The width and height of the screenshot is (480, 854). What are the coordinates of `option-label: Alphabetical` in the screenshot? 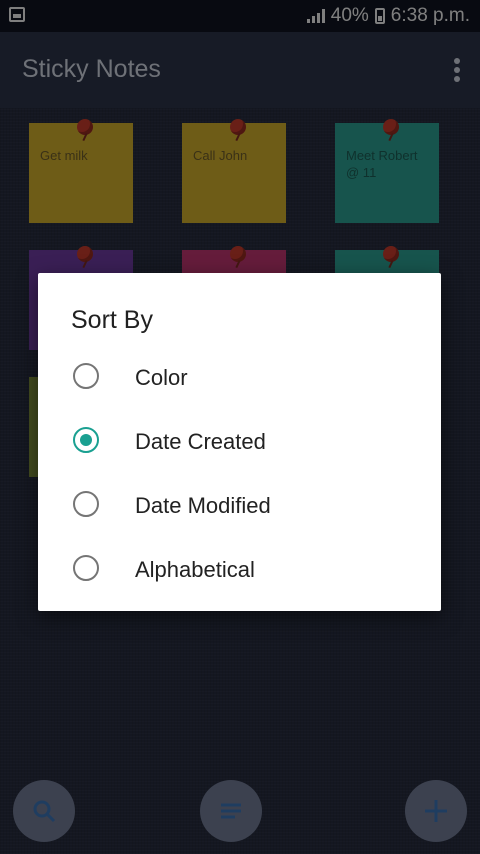 It's located at (195, 569).